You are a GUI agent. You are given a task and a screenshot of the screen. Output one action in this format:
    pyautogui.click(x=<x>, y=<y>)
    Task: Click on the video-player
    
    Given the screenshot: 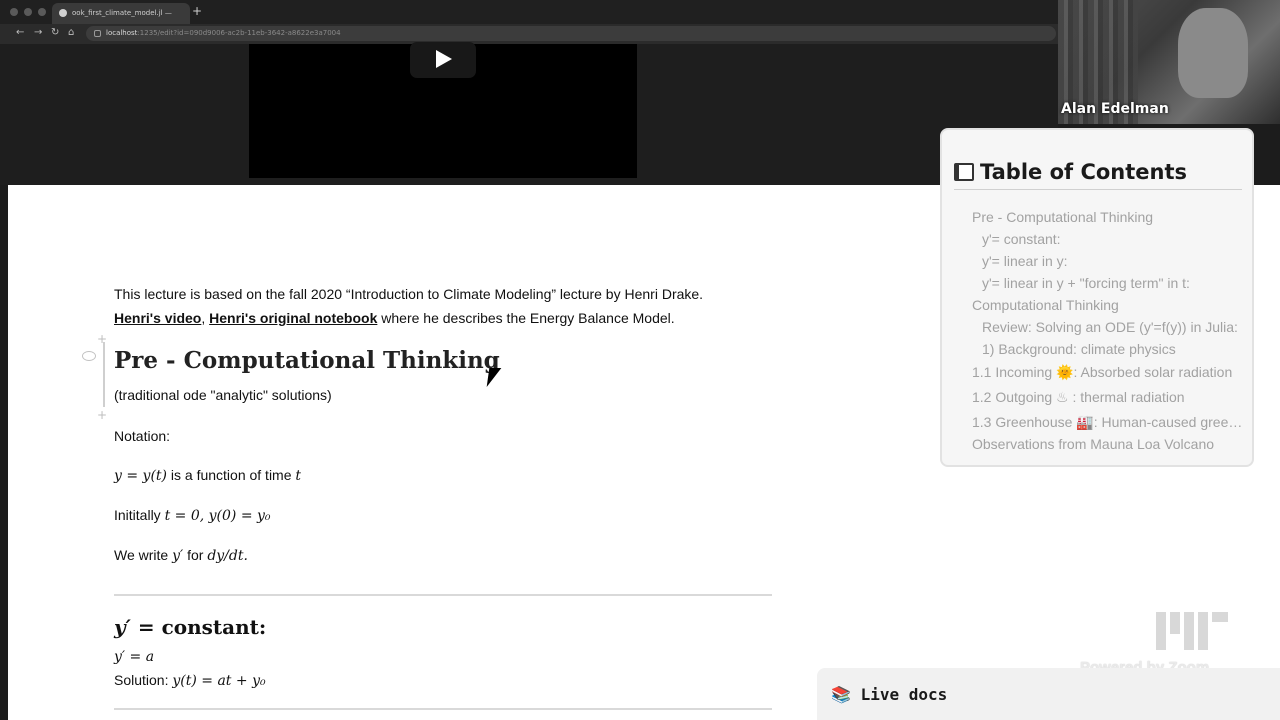 What is the action you would take?
    pyautogui.click(x=443, y=110)
    